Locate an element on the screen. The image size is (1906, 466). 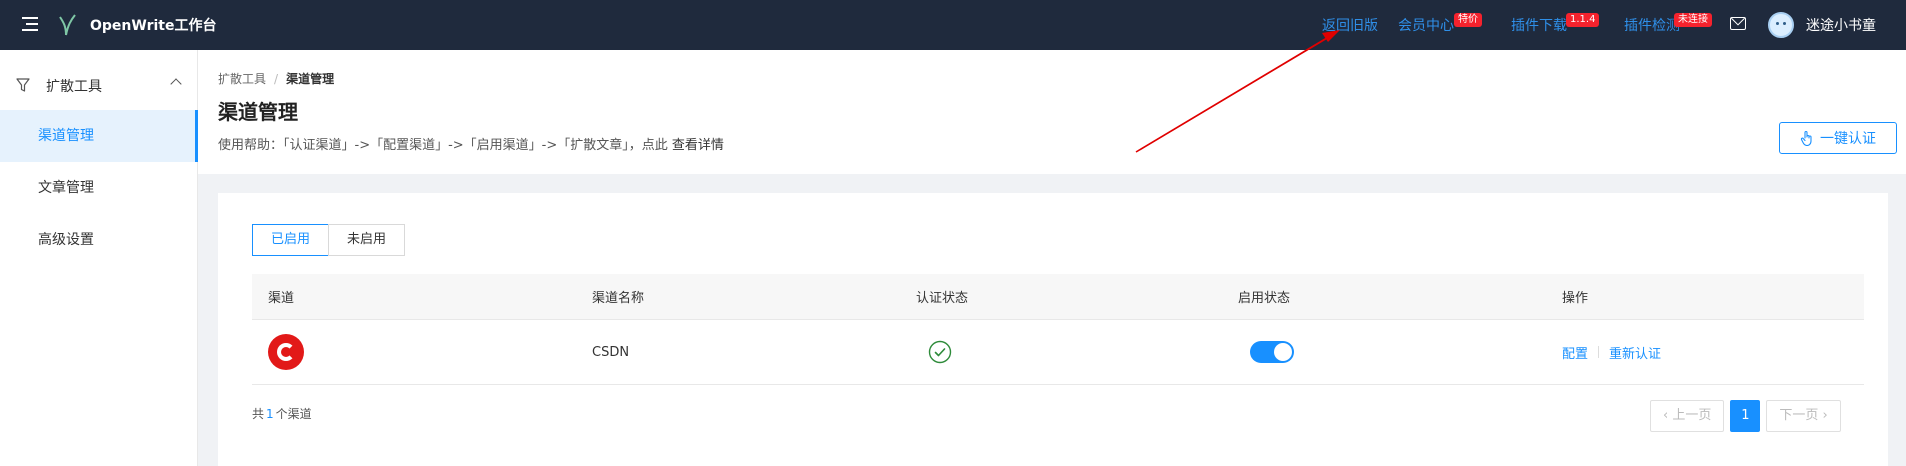
page-number-current: 1 is located at coordinates (1745, 416).